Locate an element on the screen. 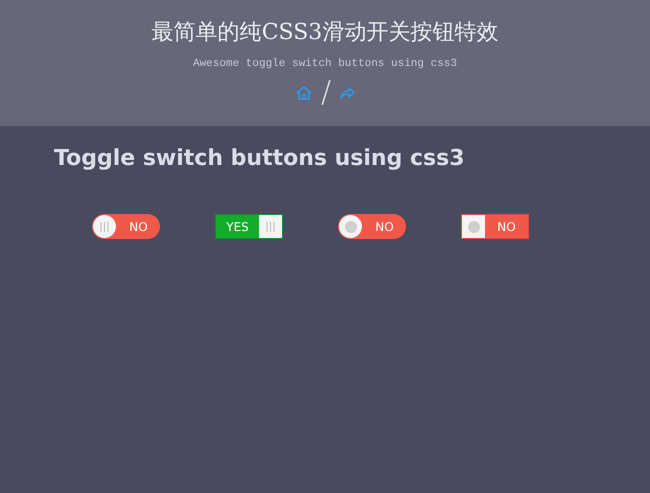  home-icon is located at coordinates (303, 93).